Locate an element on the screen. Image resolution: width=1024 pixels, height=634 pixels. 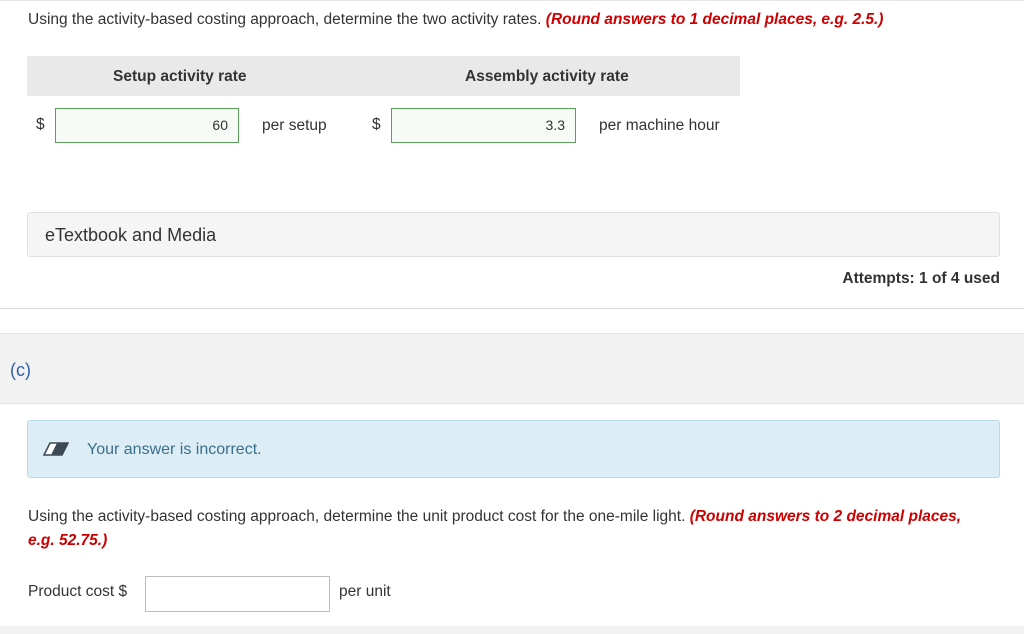
part-c-header: (c) is located at coordinates (512, 368).